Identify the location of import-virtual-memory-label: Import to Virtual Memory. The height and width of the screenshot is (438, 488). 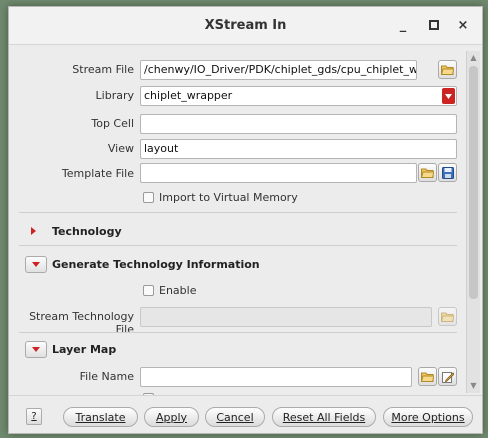
(228, 197).